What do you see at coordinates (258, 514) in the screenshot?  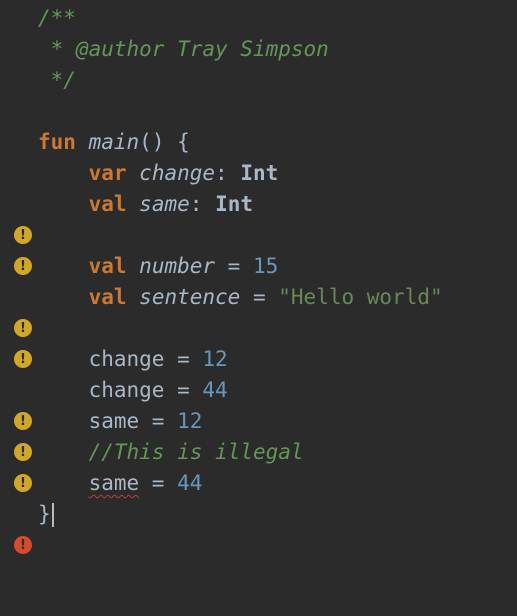 I see `code-line: }` at bounding box center [258, 514].